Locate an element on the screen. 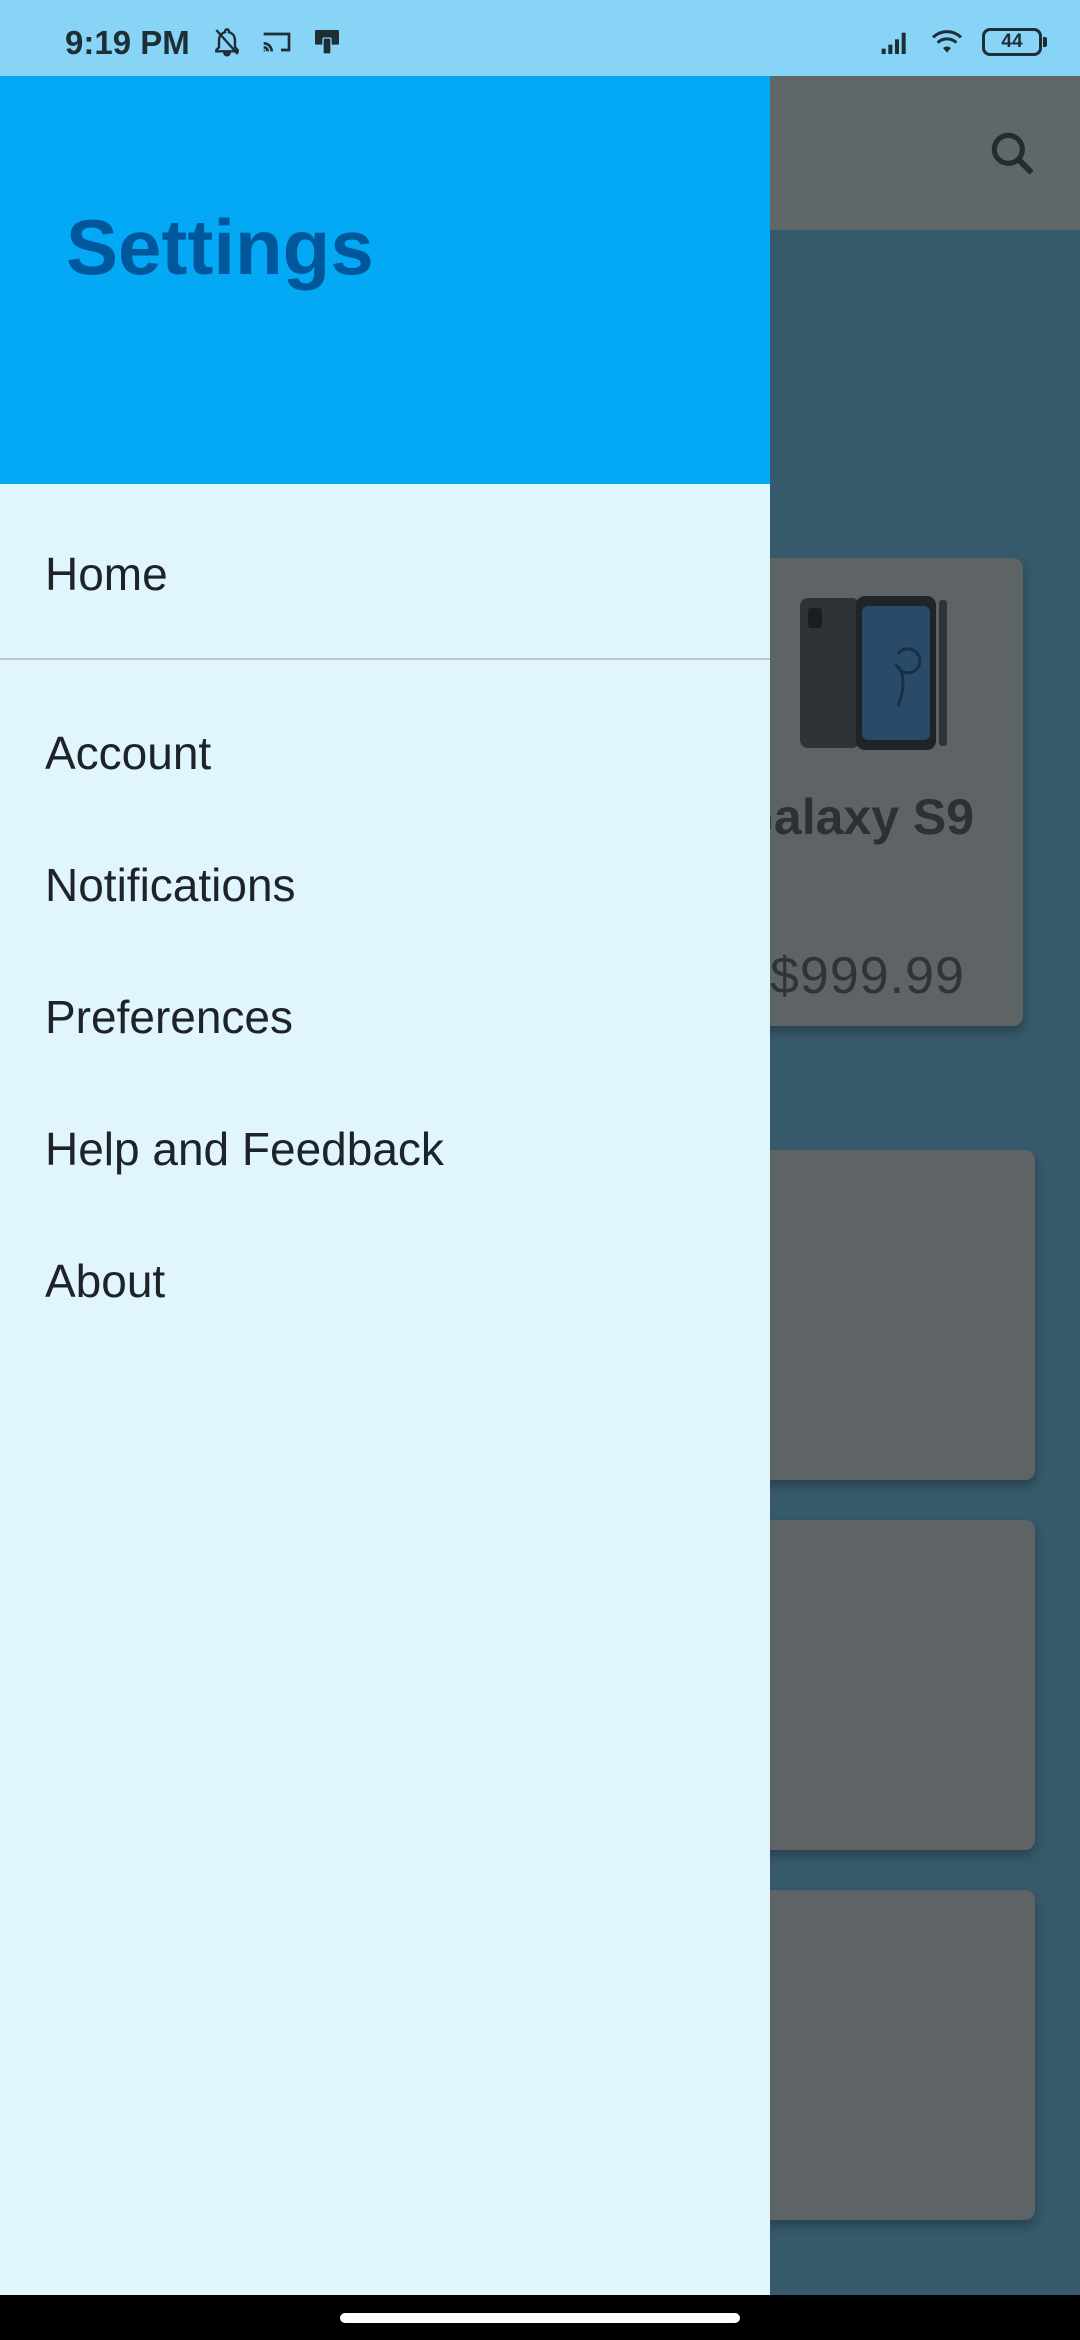 Image resolution: width=1080 pixels, height=2340 pixels. menu-item-notifications: Notifications is located at coordinates (385, 885).